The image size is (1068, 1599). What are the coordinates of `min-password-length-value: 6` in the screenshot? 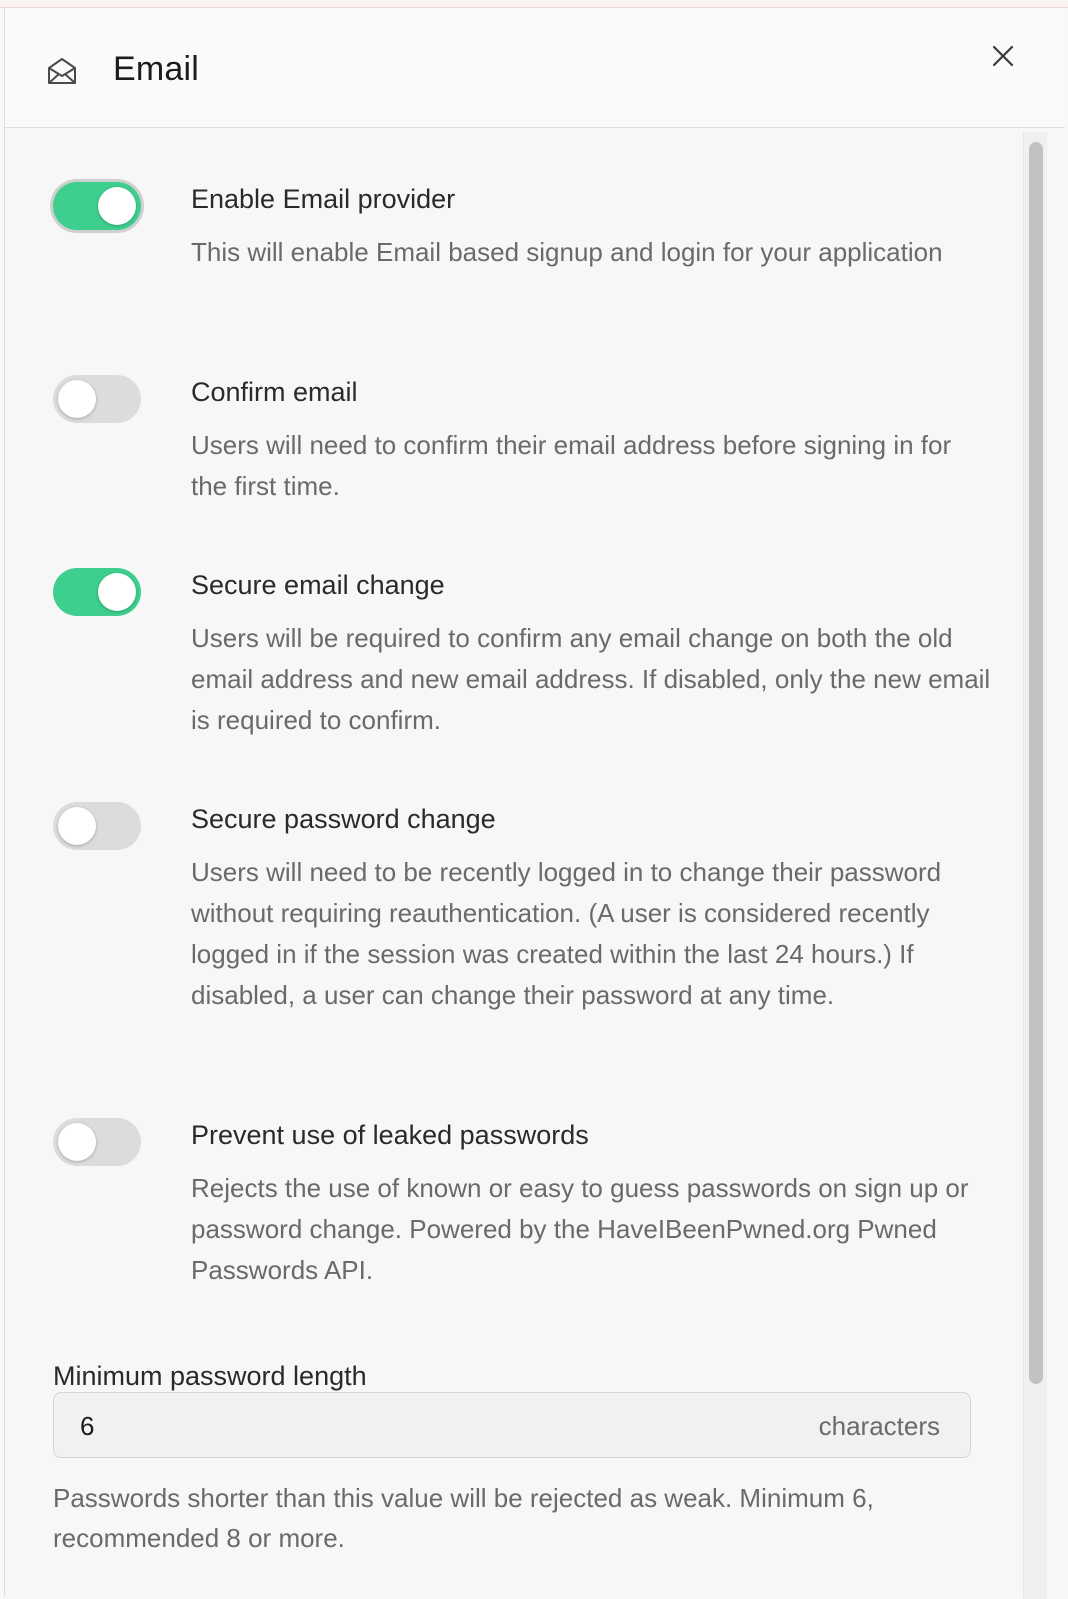 It's located at (87, 1426).